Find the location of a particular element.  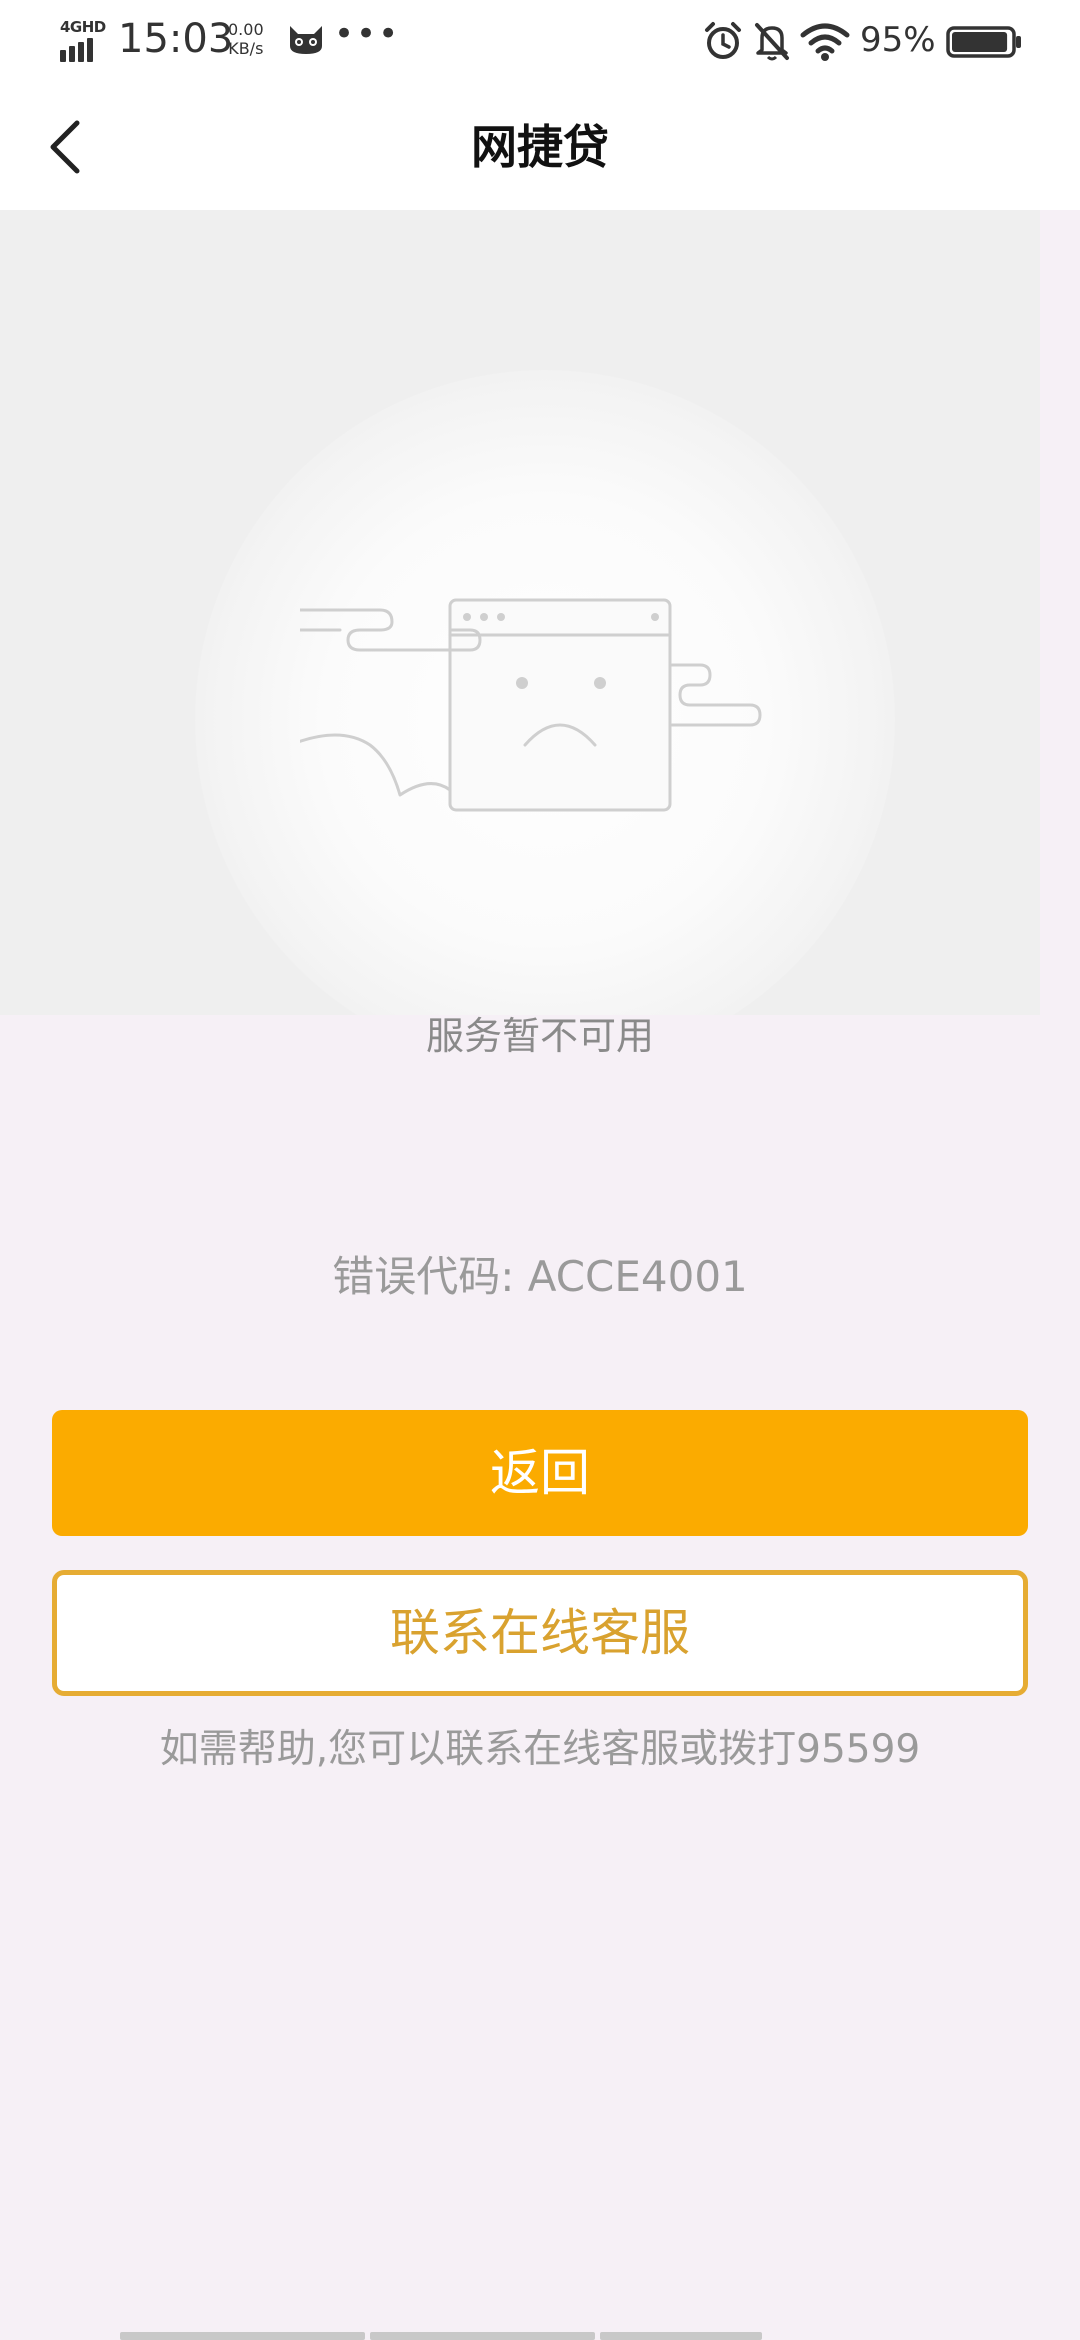

network-speed-value: 0.00 is located at coordinates (246, 29).